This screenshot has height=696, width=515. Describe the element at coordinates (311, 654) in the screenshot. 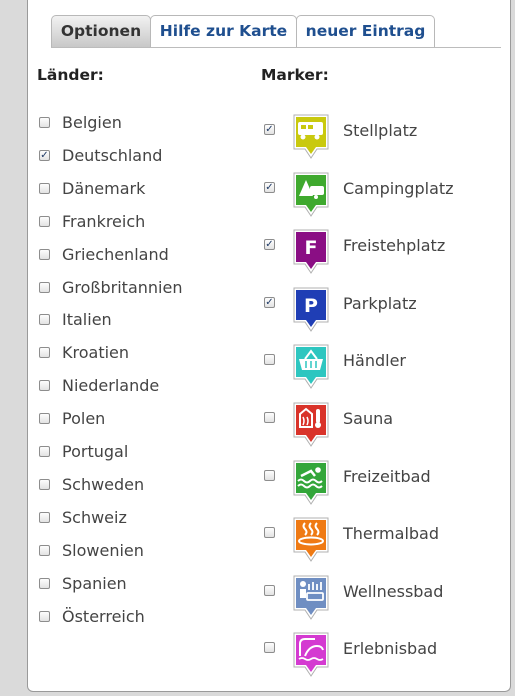

I see `water-slide-icon` at that location.